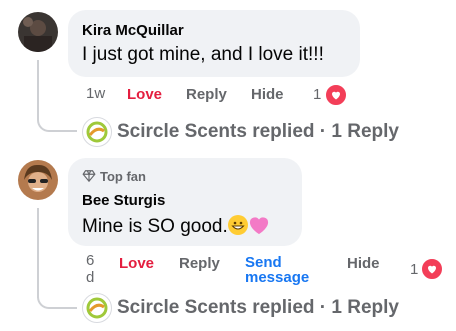 The width and height of the screenshot is (456, 331). I want to click on comment-text-body: Mine is SO good., so click(155, 226).